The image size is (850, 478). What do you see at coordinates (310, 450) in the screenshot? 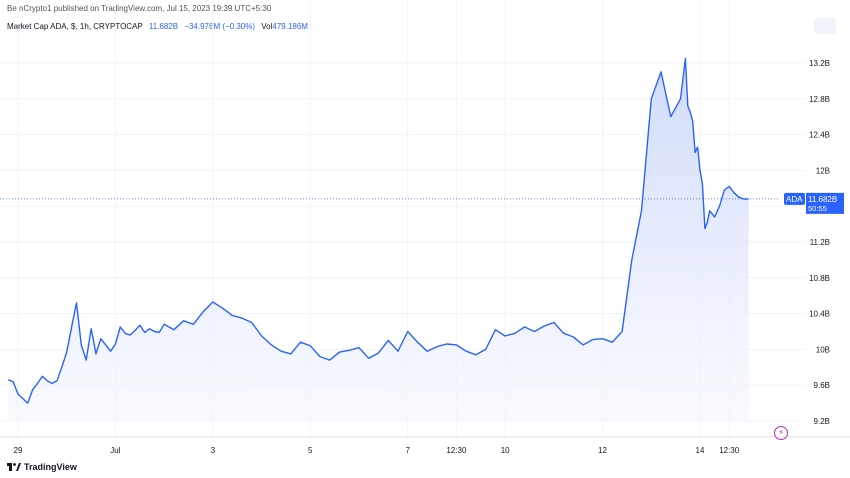
I see `x-tick-label: 5` at bounding box center [310, 450].